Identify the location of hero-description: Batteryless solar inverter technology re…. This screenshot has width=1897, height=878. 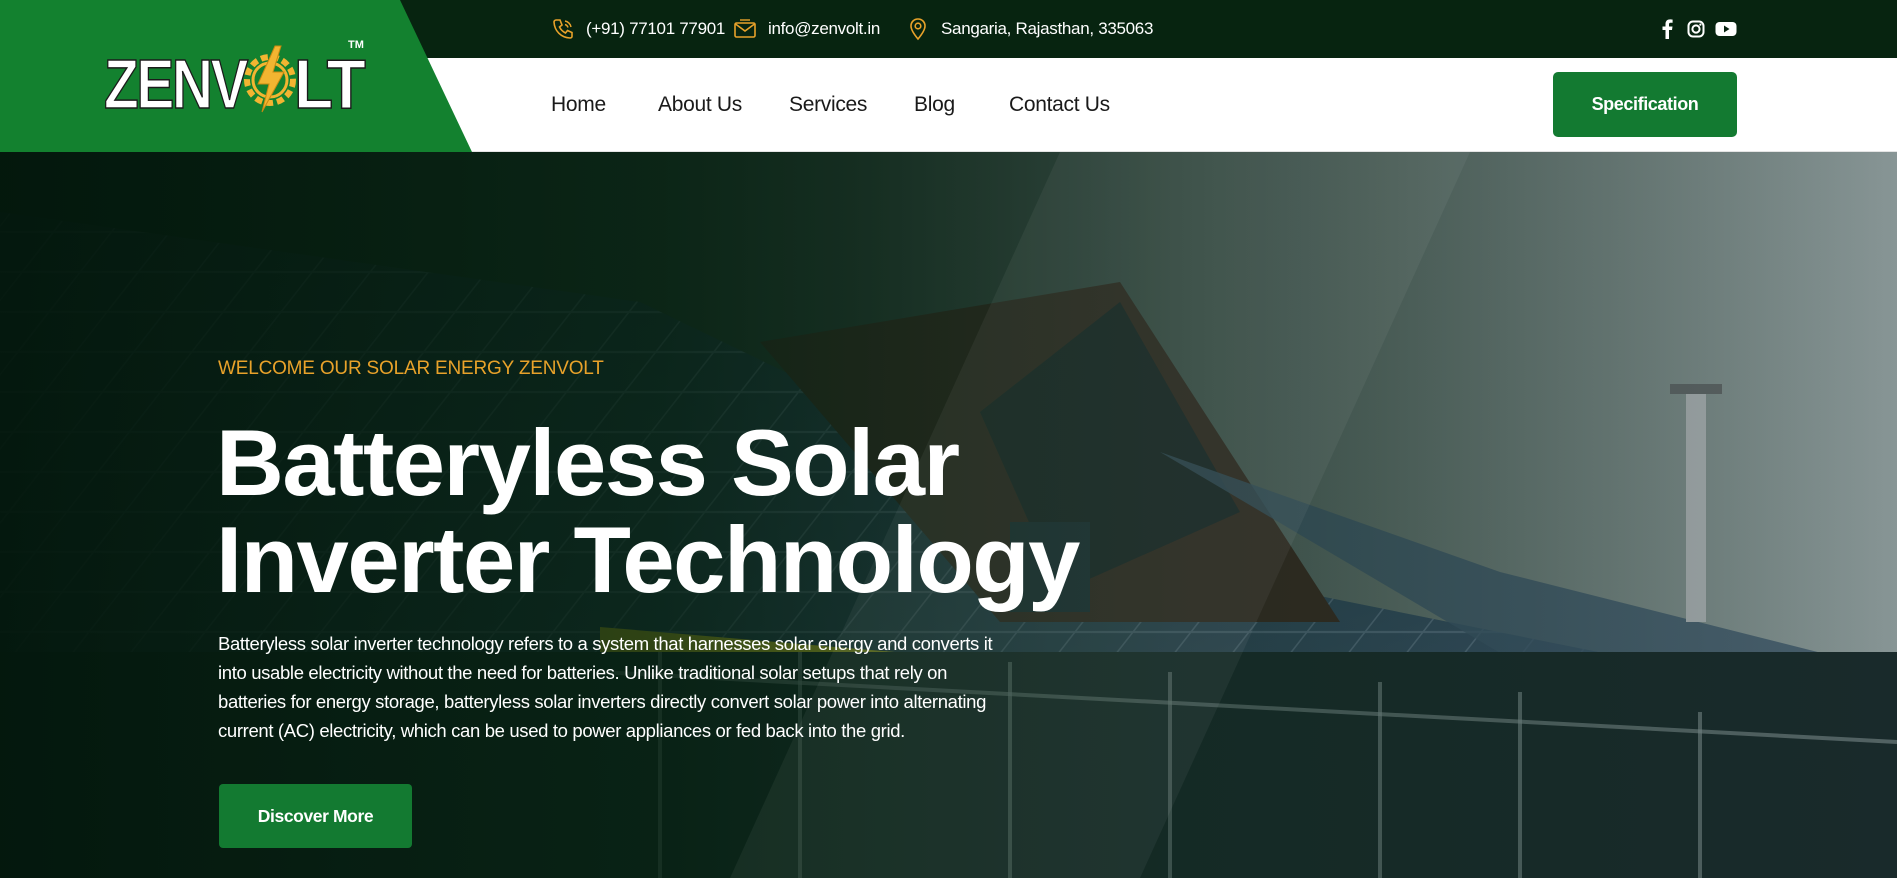
(605, 687).